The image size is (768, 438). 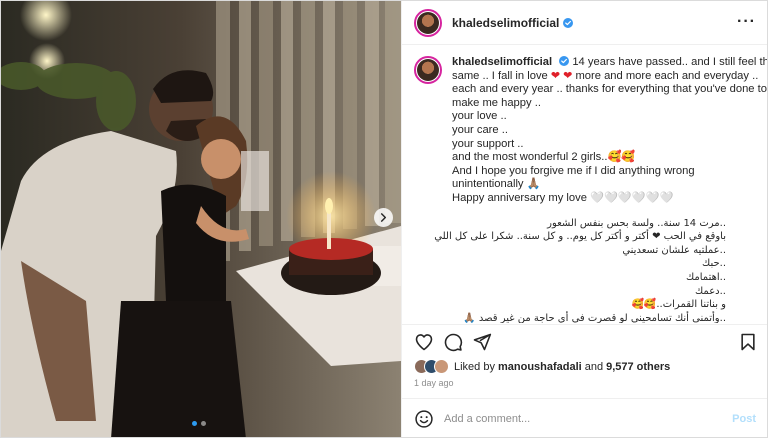 I want to click on author-avatar, so click(x=428, y=22).